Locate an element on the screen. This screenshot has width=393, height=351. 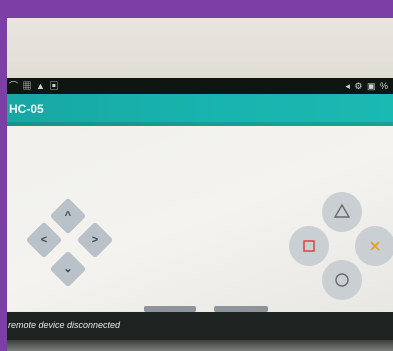
snackbar: remote device disconnected is located at coordinates (200, 326).